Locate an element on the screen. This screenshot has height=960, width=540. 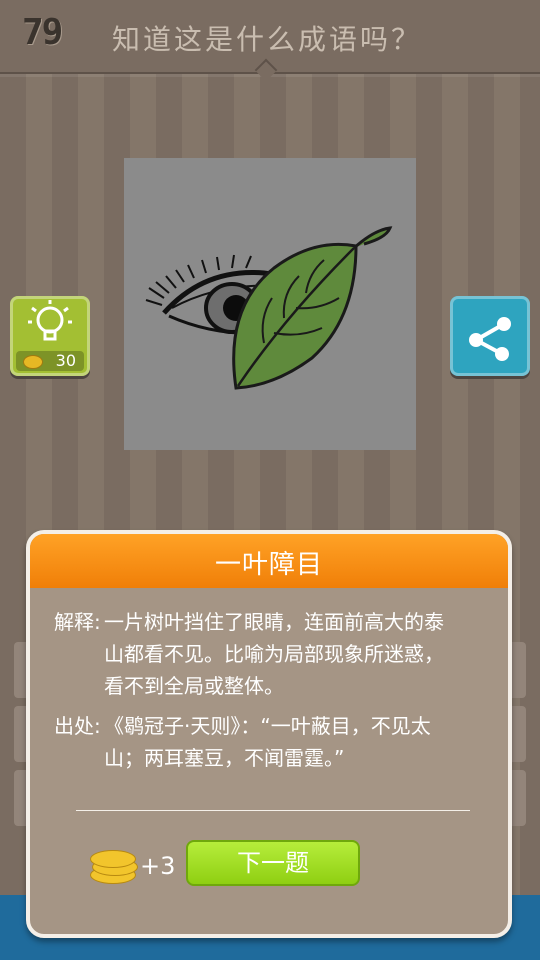
share-button is located at coordinates (490, 336).